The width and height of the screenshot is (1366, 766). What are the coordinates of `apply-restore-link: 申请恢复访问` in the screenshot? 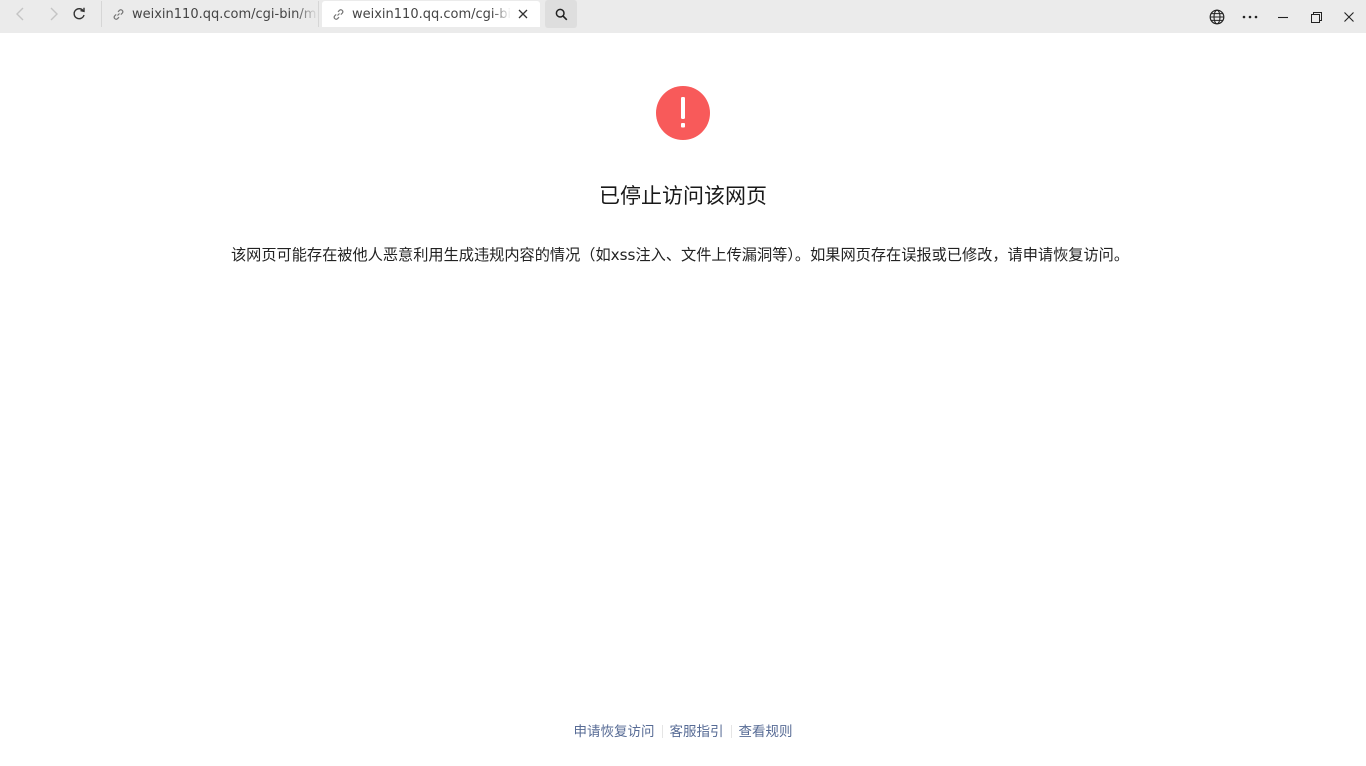 It's located at (614, 732).